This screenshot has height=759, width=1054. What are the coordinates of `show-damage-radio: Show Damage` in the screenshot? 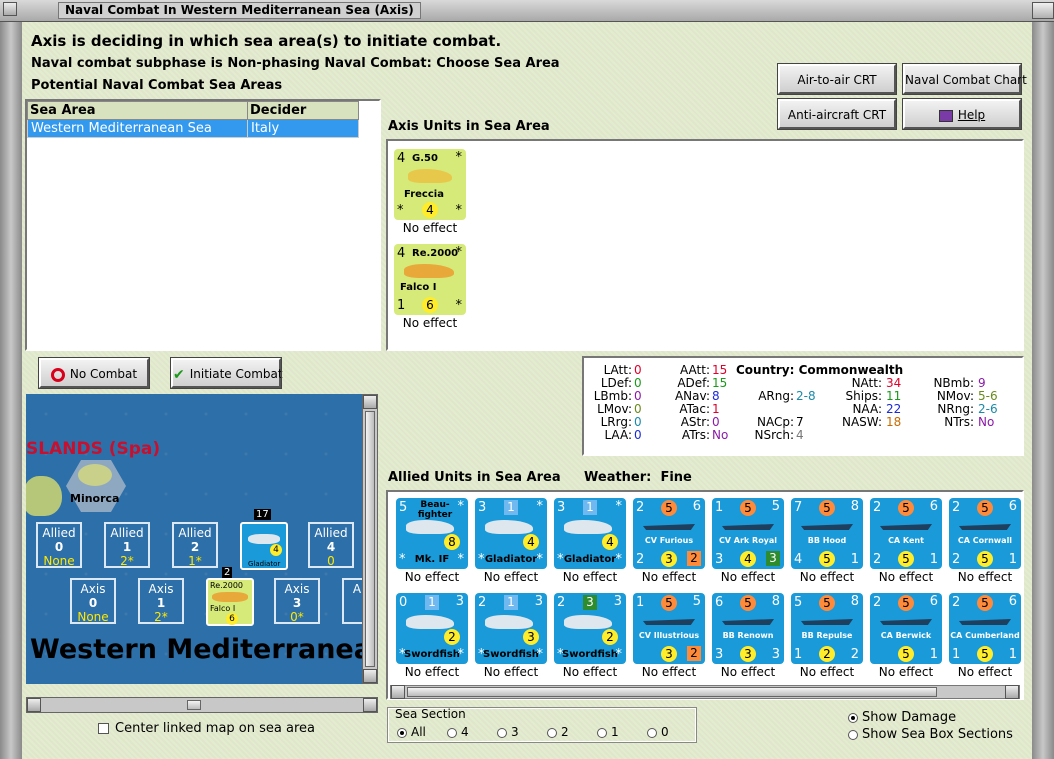 It's located at (902, 717).